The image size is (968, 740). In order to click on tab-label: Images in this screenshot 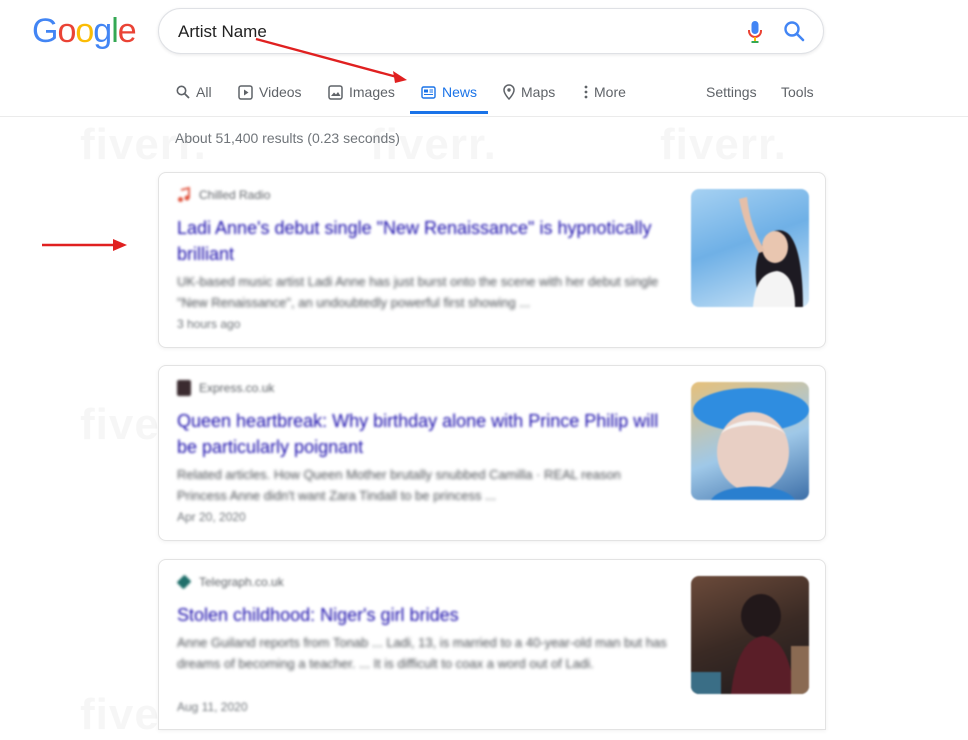, I will do `click(372, 92)`.